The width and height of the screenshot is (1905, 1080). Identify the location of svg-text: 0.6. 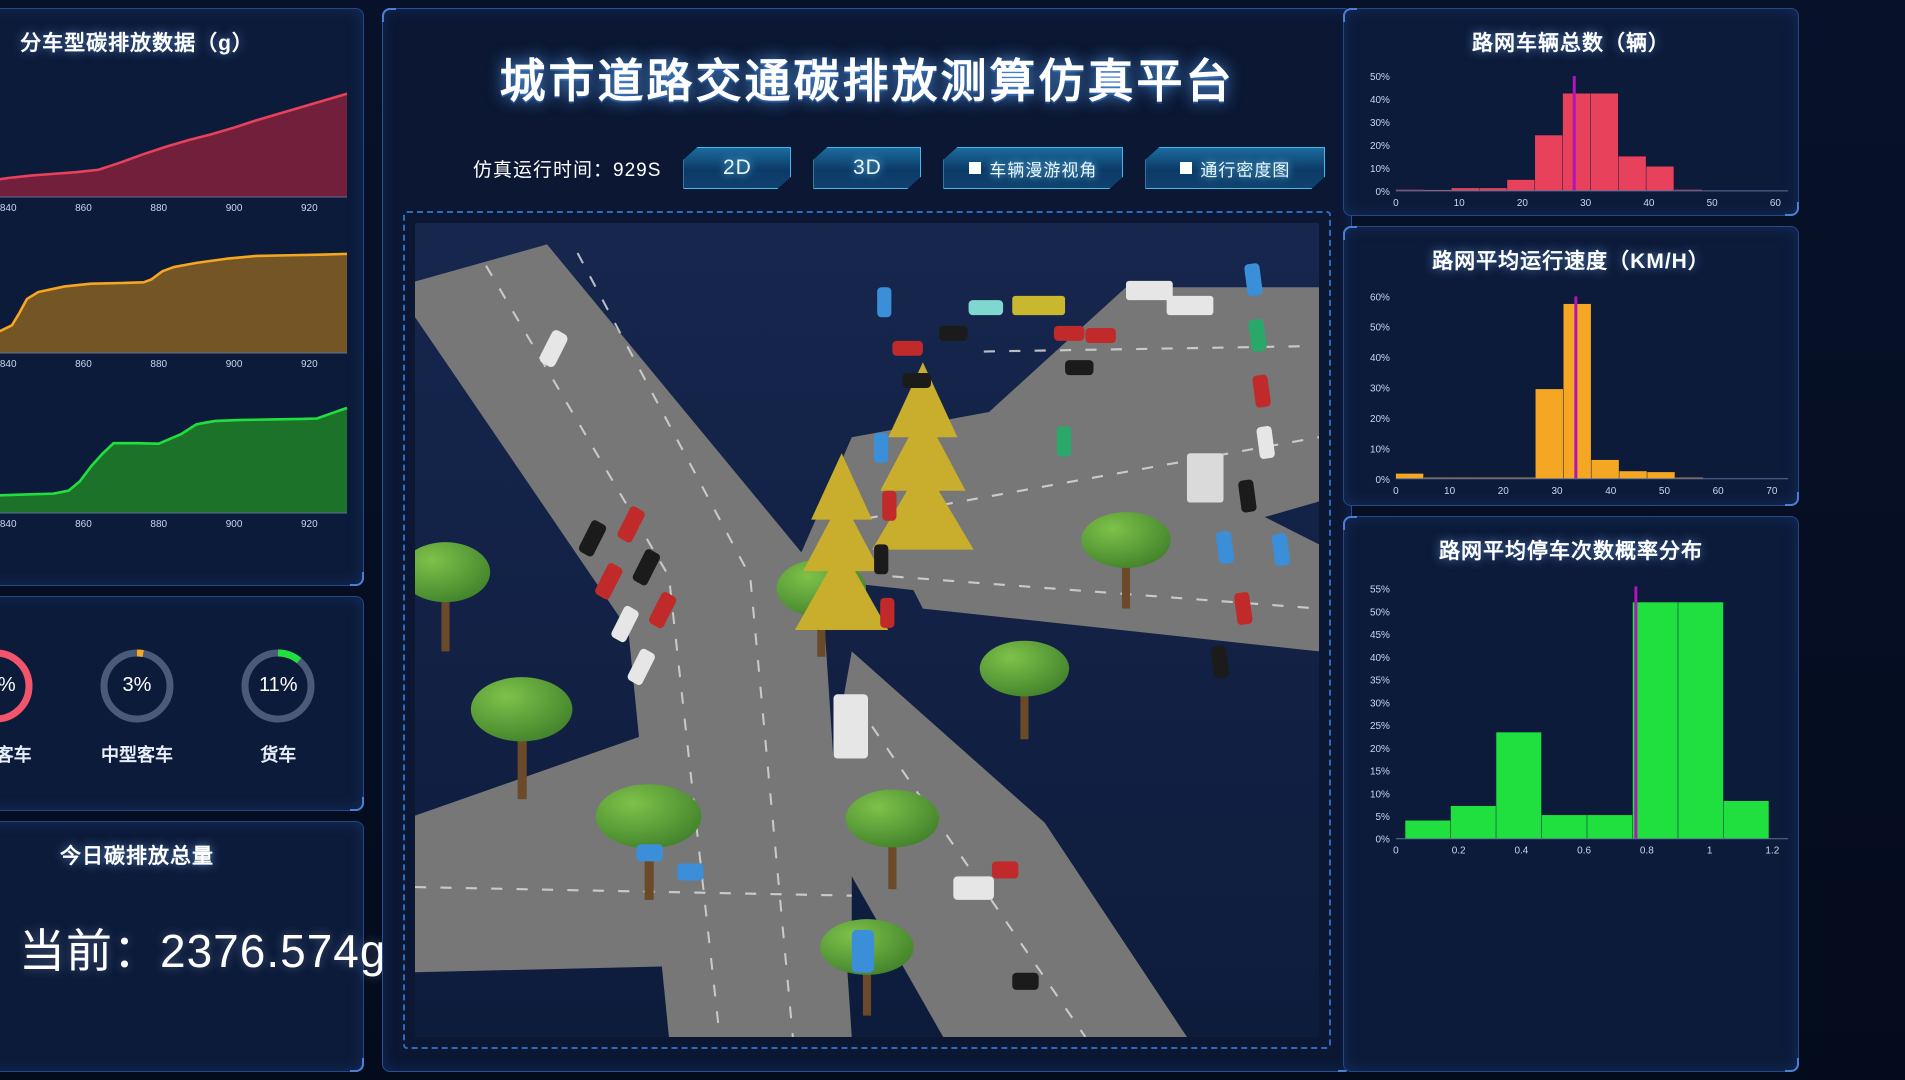
(1584, 851).